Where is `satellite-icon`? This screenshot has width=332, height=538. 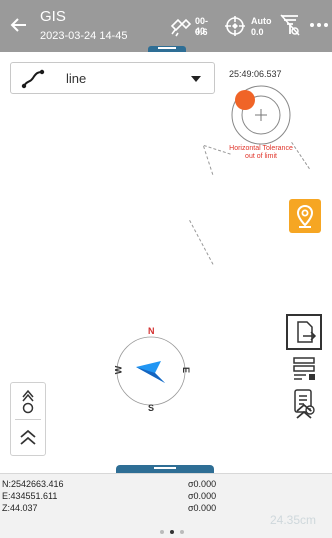 satellite-icon is located at coordinates (181, 27).